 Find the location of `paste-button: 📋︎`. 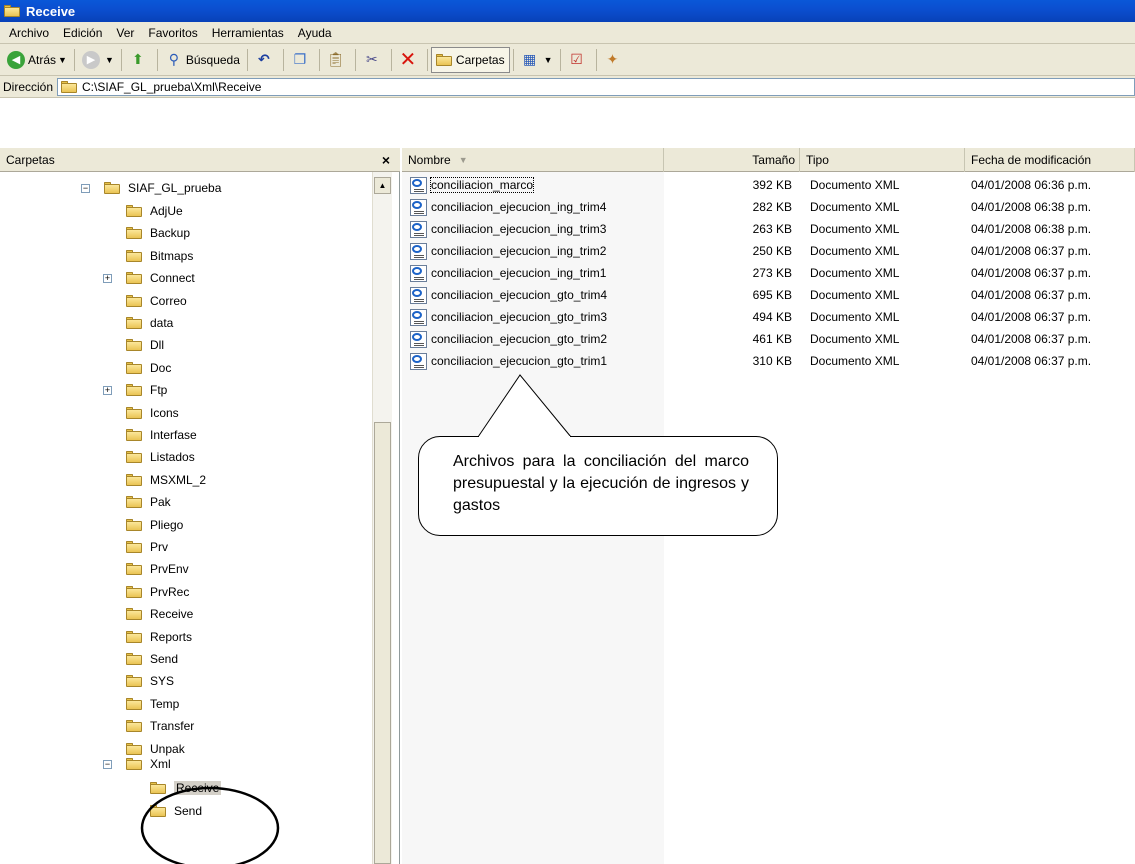

paste-button: 📋︎ is located at coordinates (337, 60).